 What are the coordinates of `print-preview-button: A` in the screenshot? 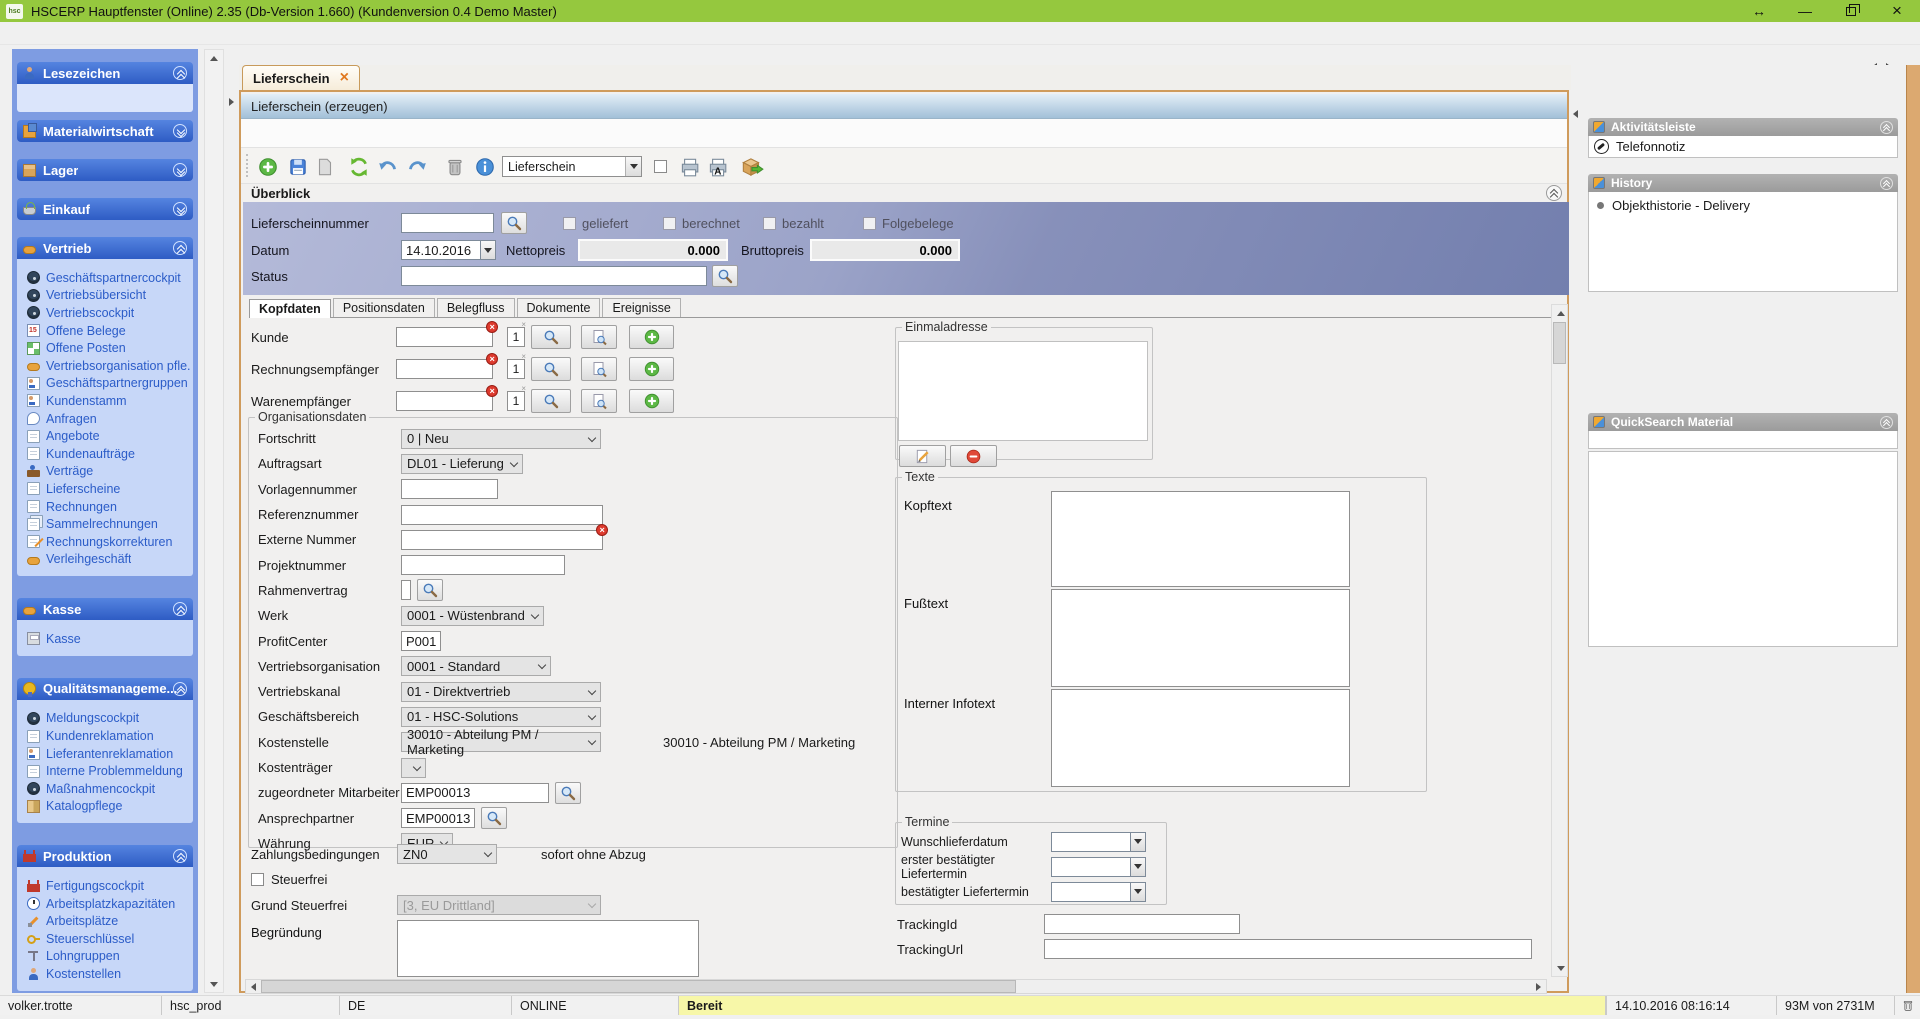 It's located at (716, 166).